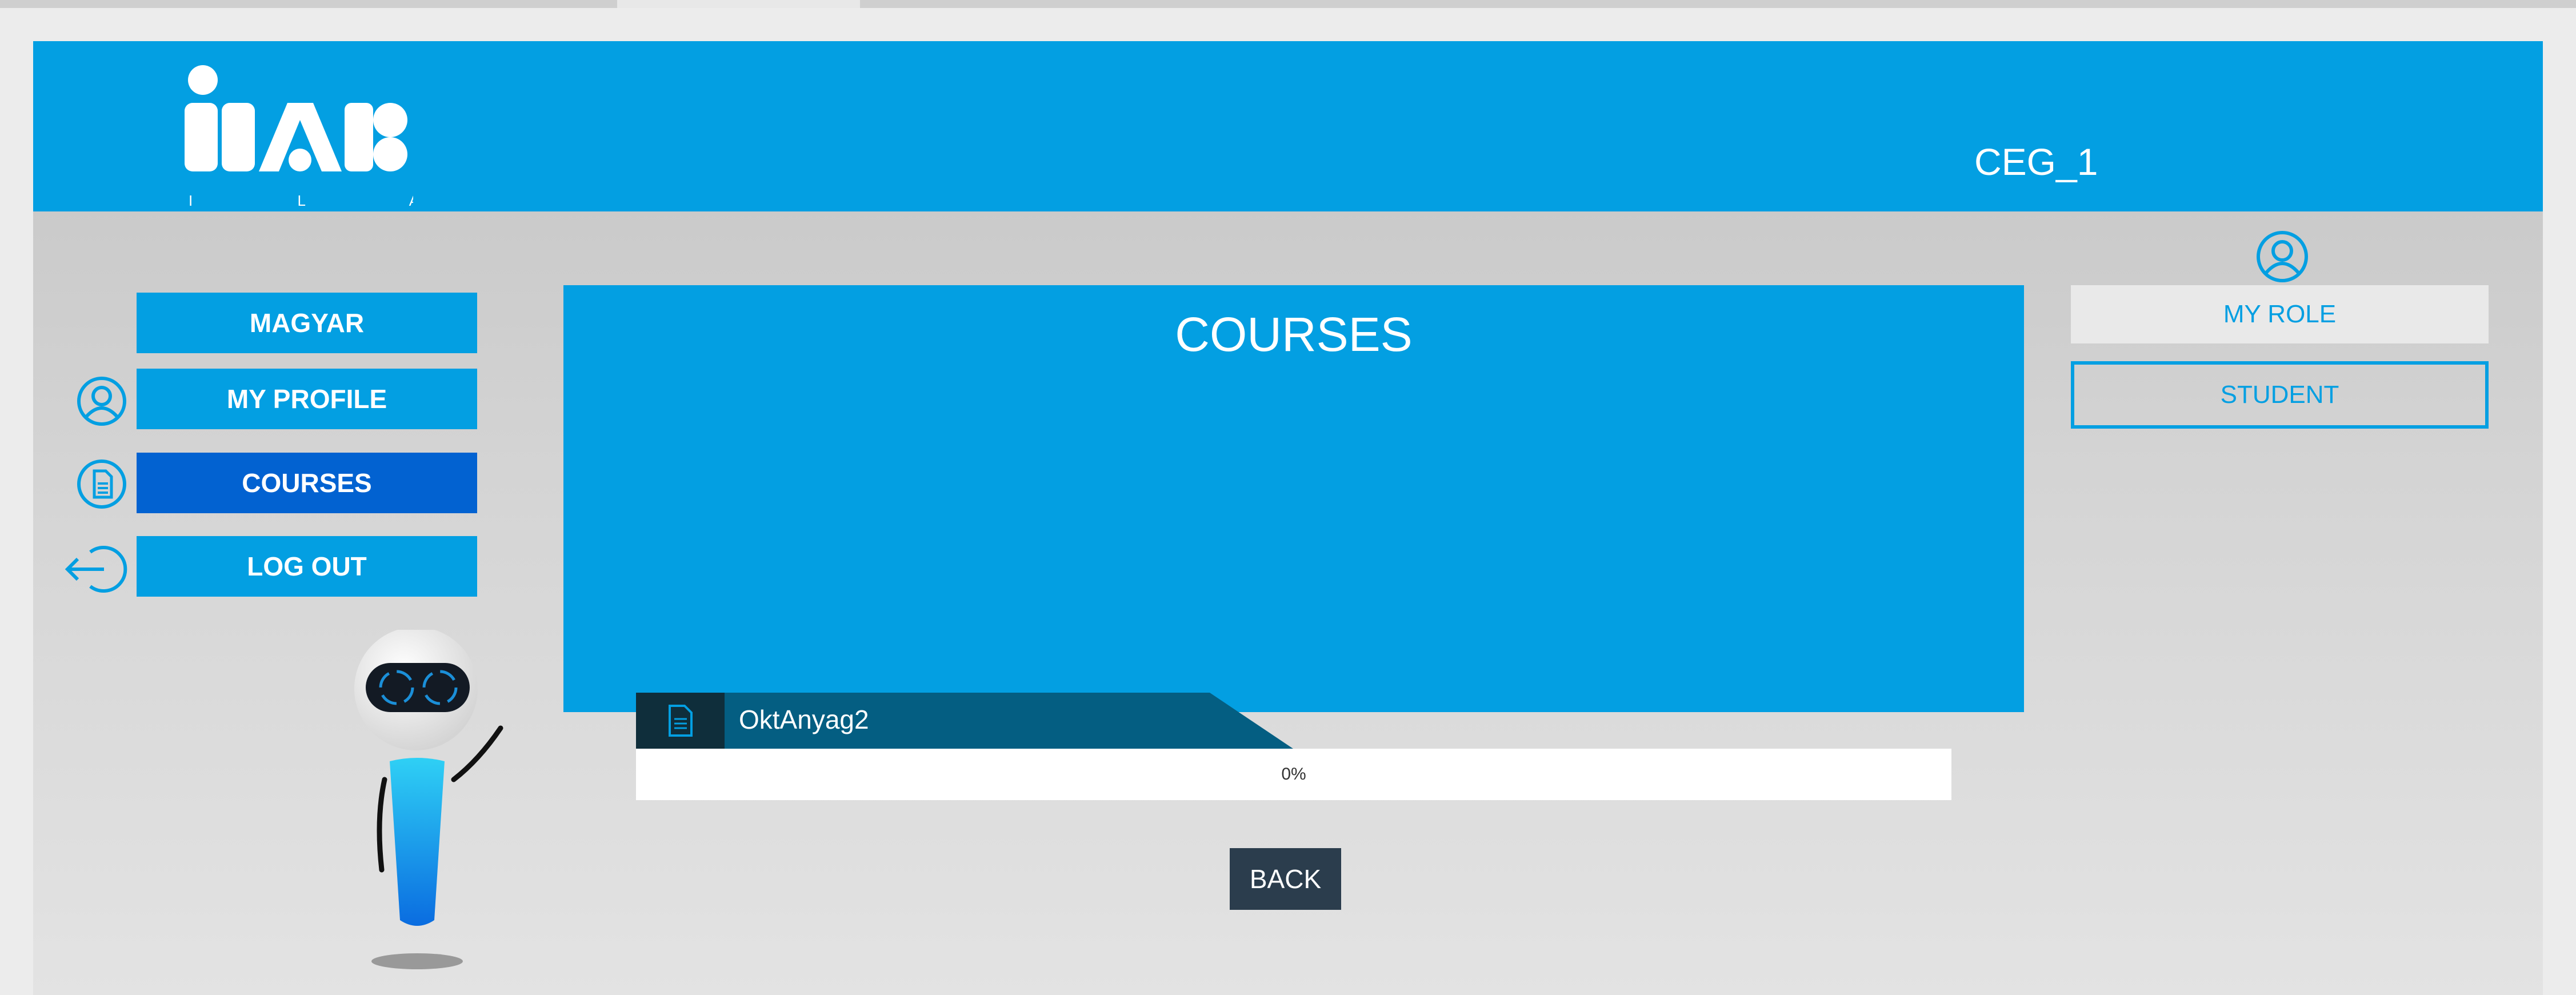 The height and width of the screenshot is (995, 2576). Describe the element at coordinates (804, 719) in the screenshot. I see `course-name: OktAnyag2` at that location.